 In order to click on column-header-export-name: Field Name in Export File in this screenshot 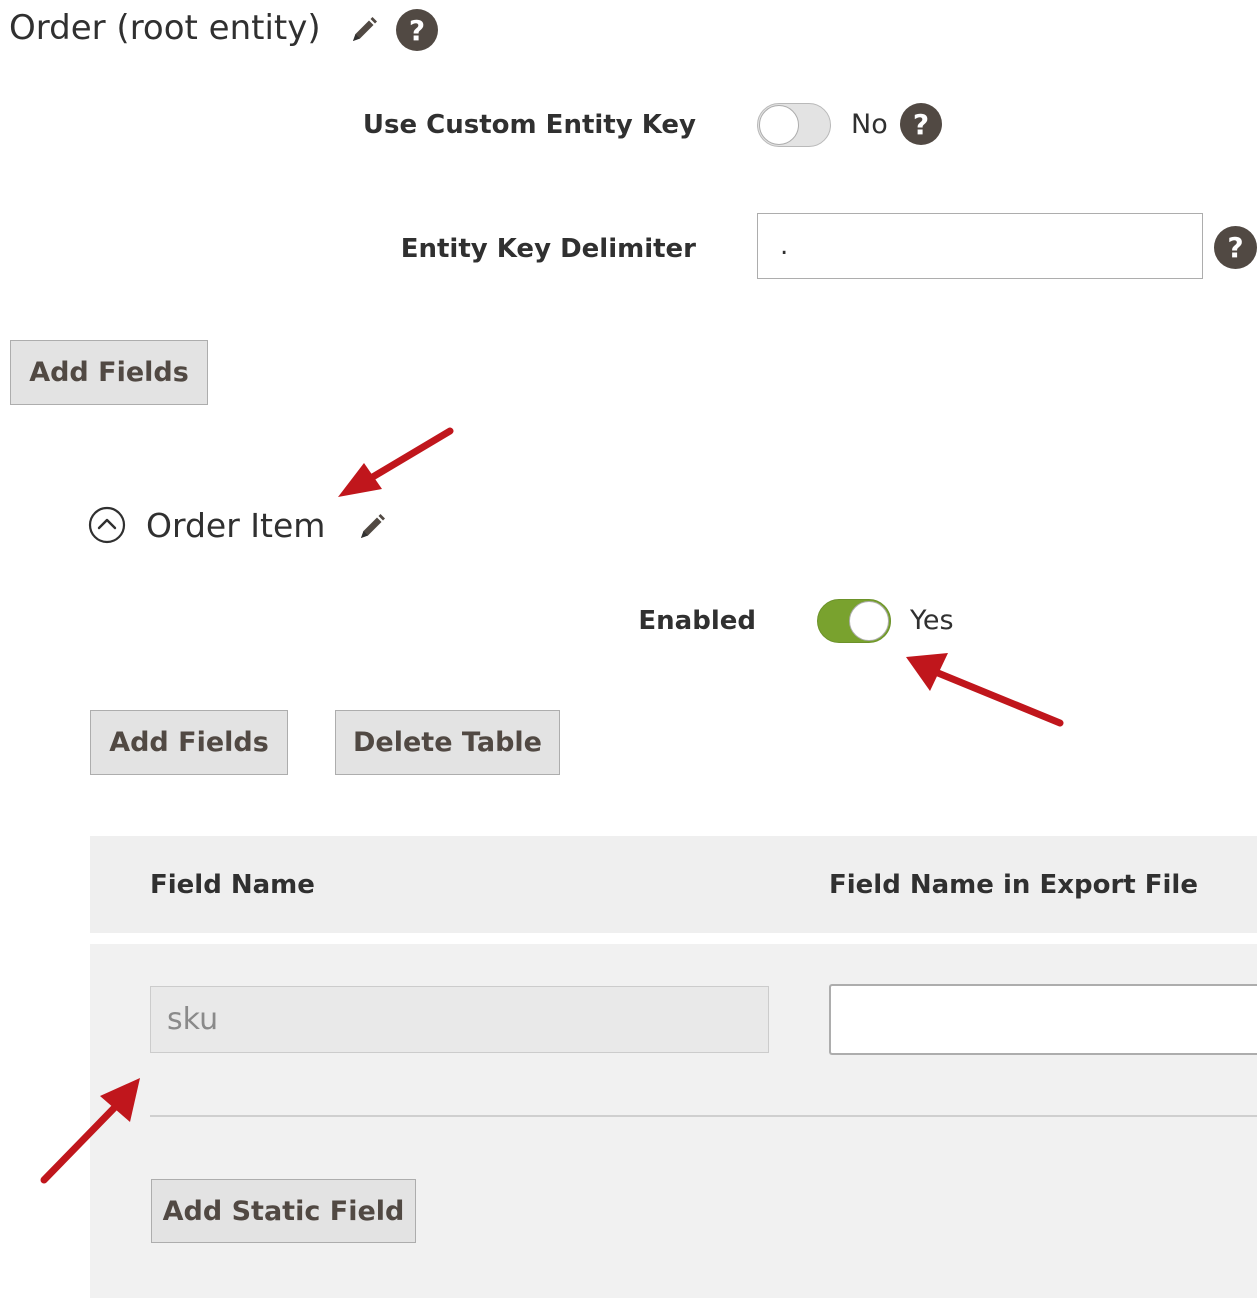, I will do `click(1013, 885)`.